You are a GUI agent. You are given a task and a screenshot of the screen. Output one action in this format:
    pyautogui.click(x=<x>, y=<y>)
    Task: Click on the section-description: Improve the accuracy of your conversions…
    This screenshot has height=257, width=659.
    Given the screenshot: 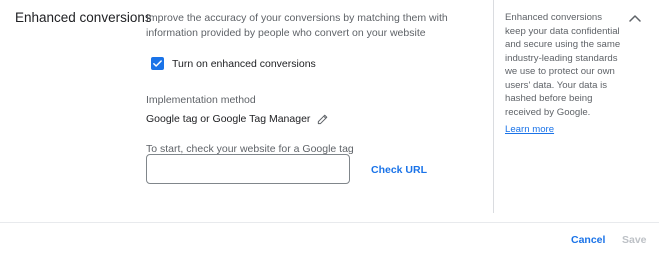 What is the action you would take?
    pyautogui.click(x=297, y=25)
    